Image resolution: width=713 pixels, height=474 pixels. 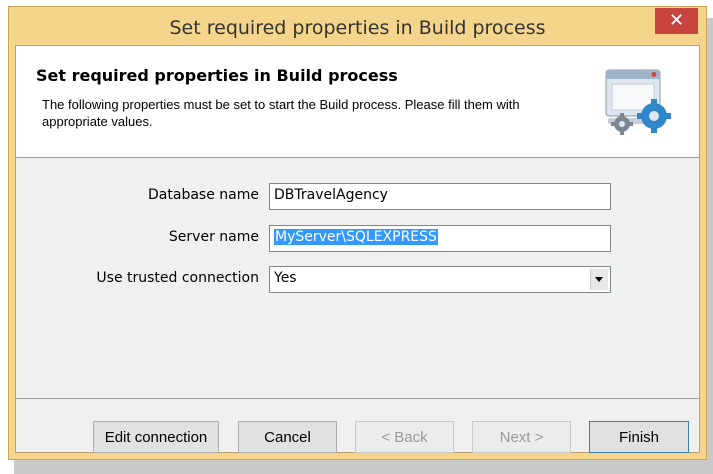 What do you see at coordinates (213, 237) in the screenshot?
I see `server-name-label: Server name` at bounding box center [213, 237].